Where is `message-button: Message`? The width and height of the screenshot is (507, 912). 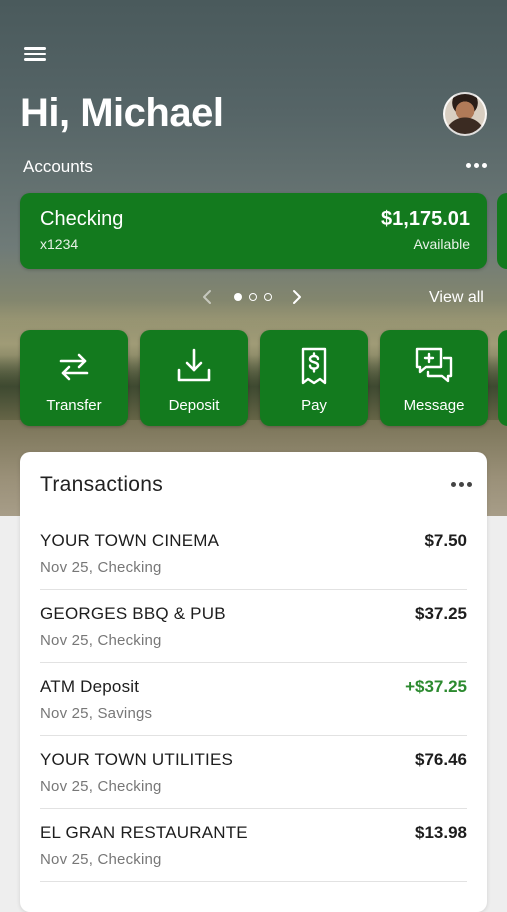 message-button: Message is located at coordinates (434, 378).